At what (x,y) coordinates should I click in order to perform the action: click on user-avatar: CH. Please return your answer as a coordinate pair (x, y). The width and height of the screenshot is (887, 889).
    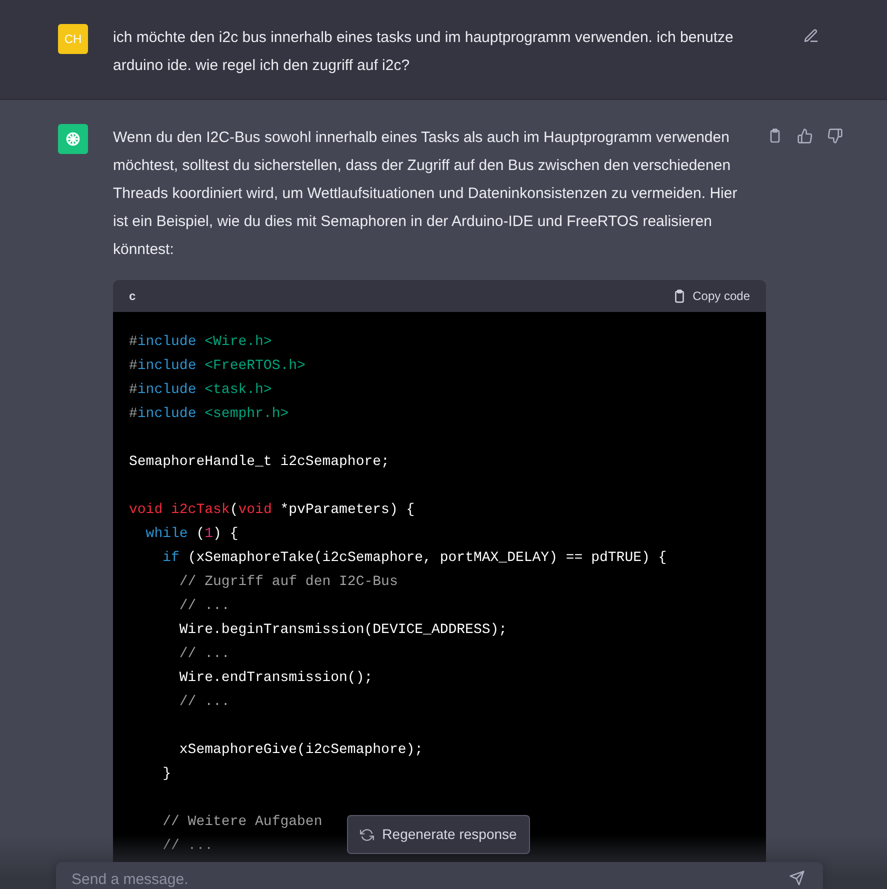
    Looking at the image, I should click on (73, 39).